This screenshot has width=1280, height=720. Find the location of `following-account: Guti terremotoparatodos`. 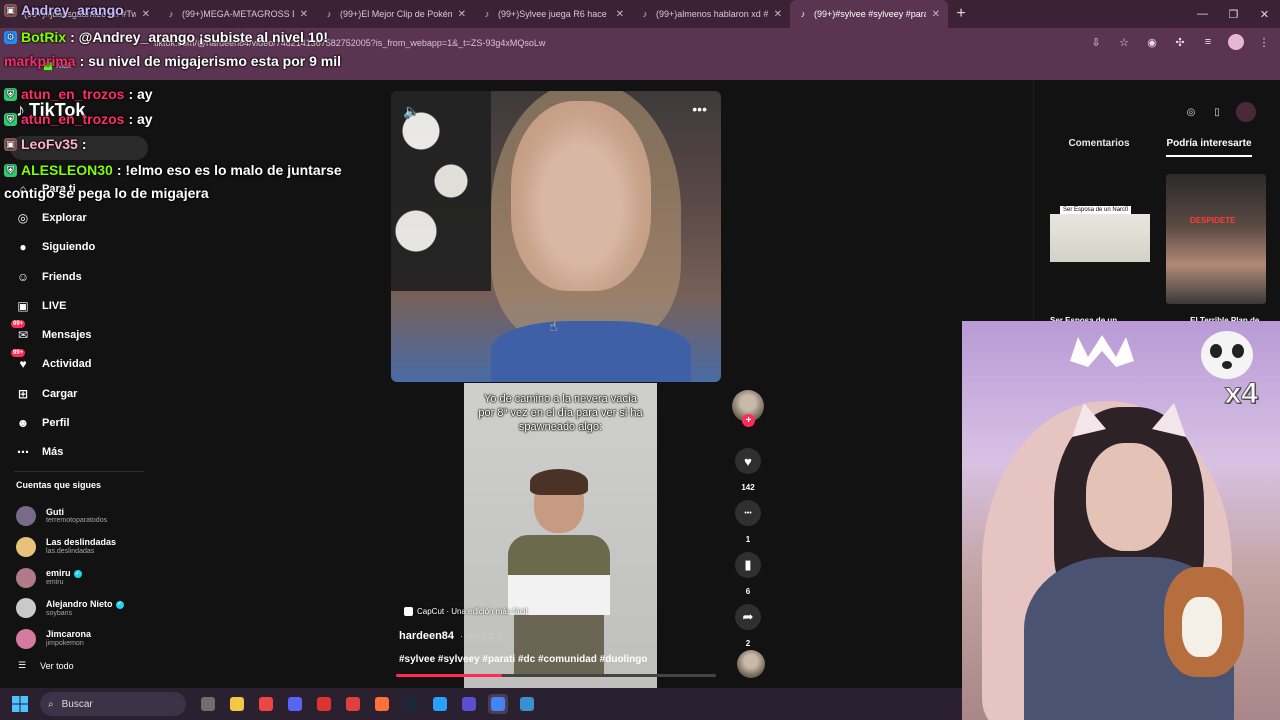

following-account: Guti terremotoparatodos is located at coordinates (83, 516).